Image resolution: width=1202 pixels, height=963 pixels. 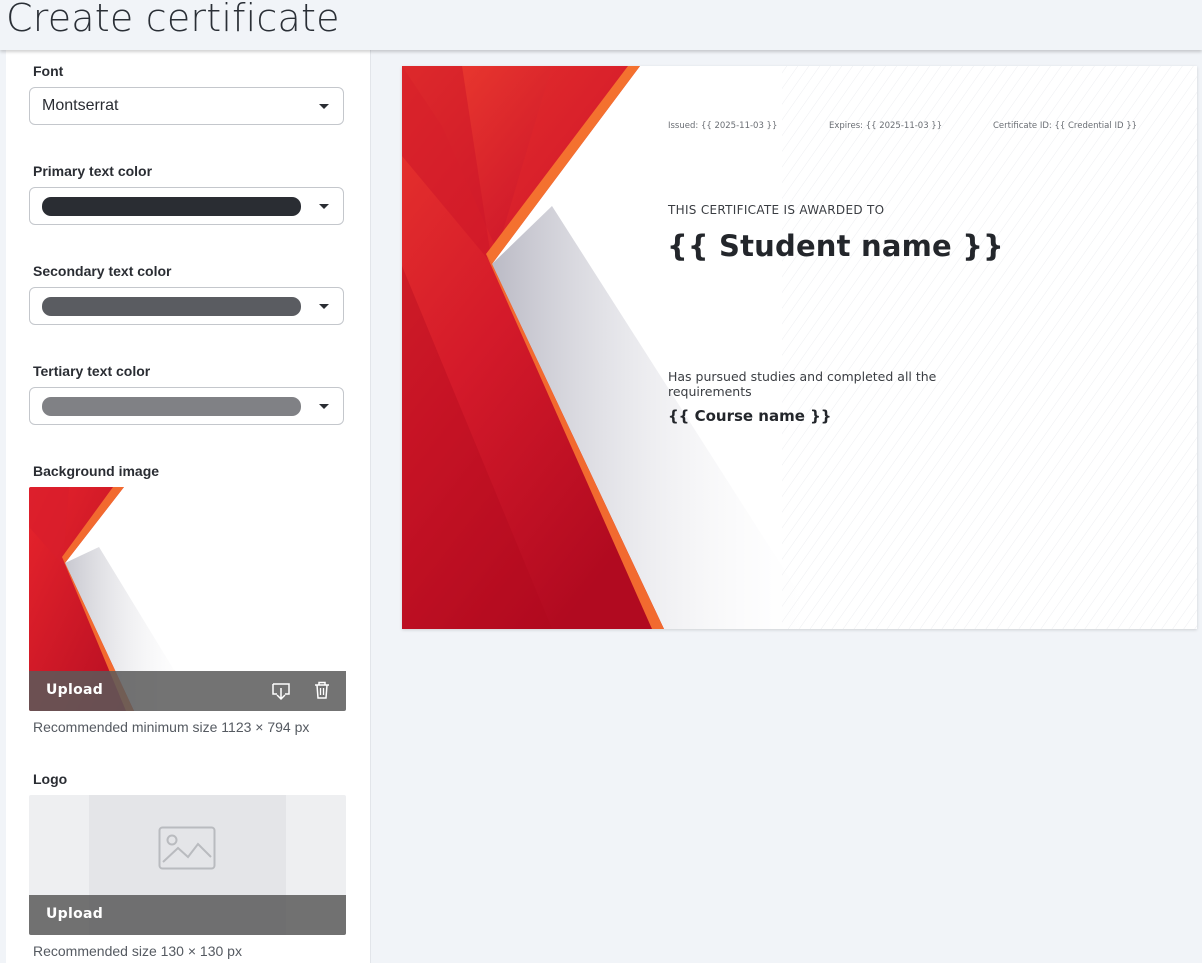 I want to click on tertiary-color-select, so click(x=186, y=406).